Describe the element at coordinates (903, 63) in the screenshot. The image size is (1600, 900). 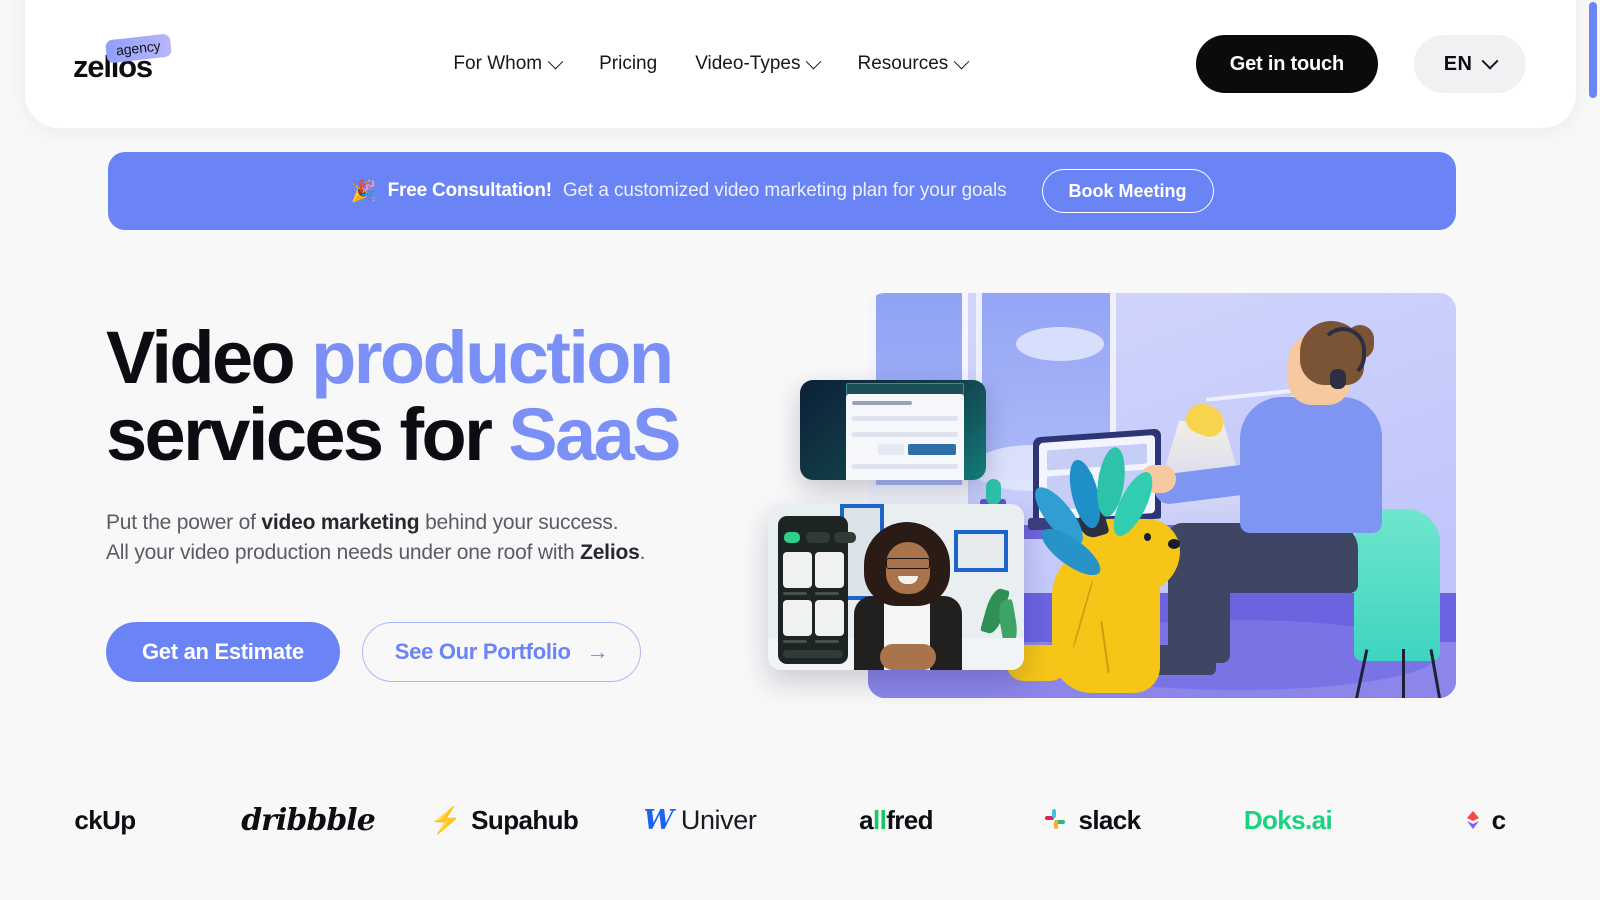
I see `nav-label: Resources` at that location.